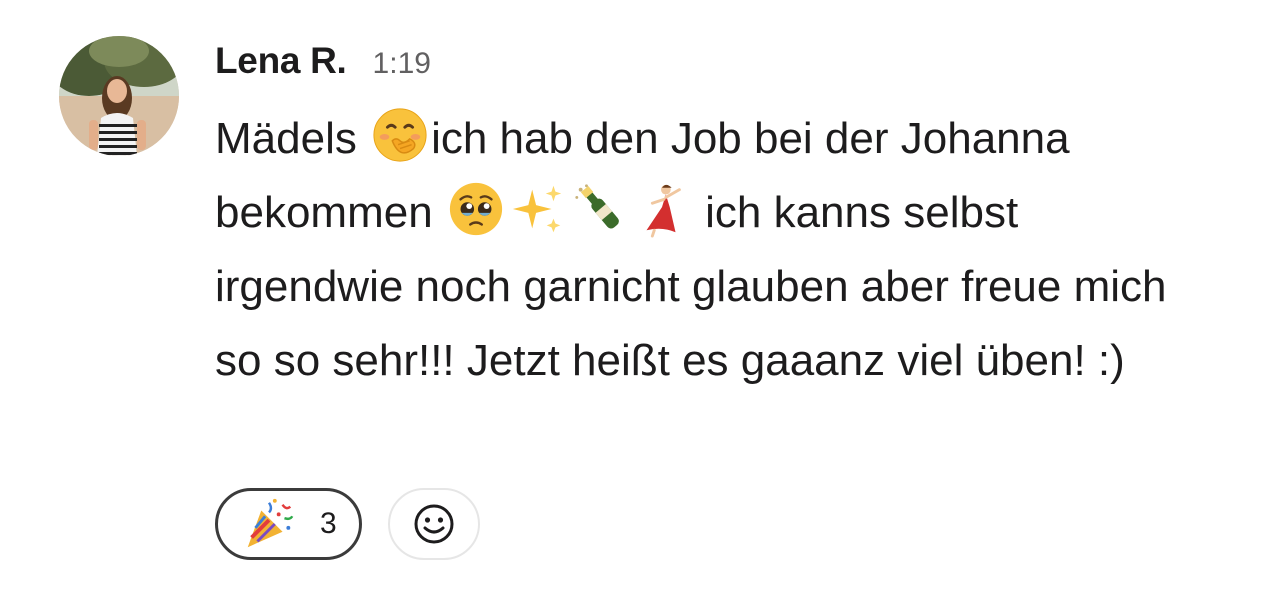 The height and width of the screenshot is (597, 1280). I want to click on avatar-photo, so click(119, 96).